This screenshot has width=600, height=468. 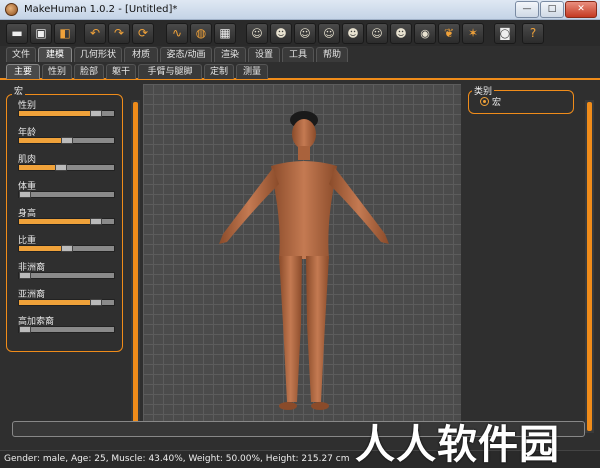 What do you see at coordinates (121, 71) in the screenshot?
I see `tab-torso: 躯干` at bounding box center [121, 71].